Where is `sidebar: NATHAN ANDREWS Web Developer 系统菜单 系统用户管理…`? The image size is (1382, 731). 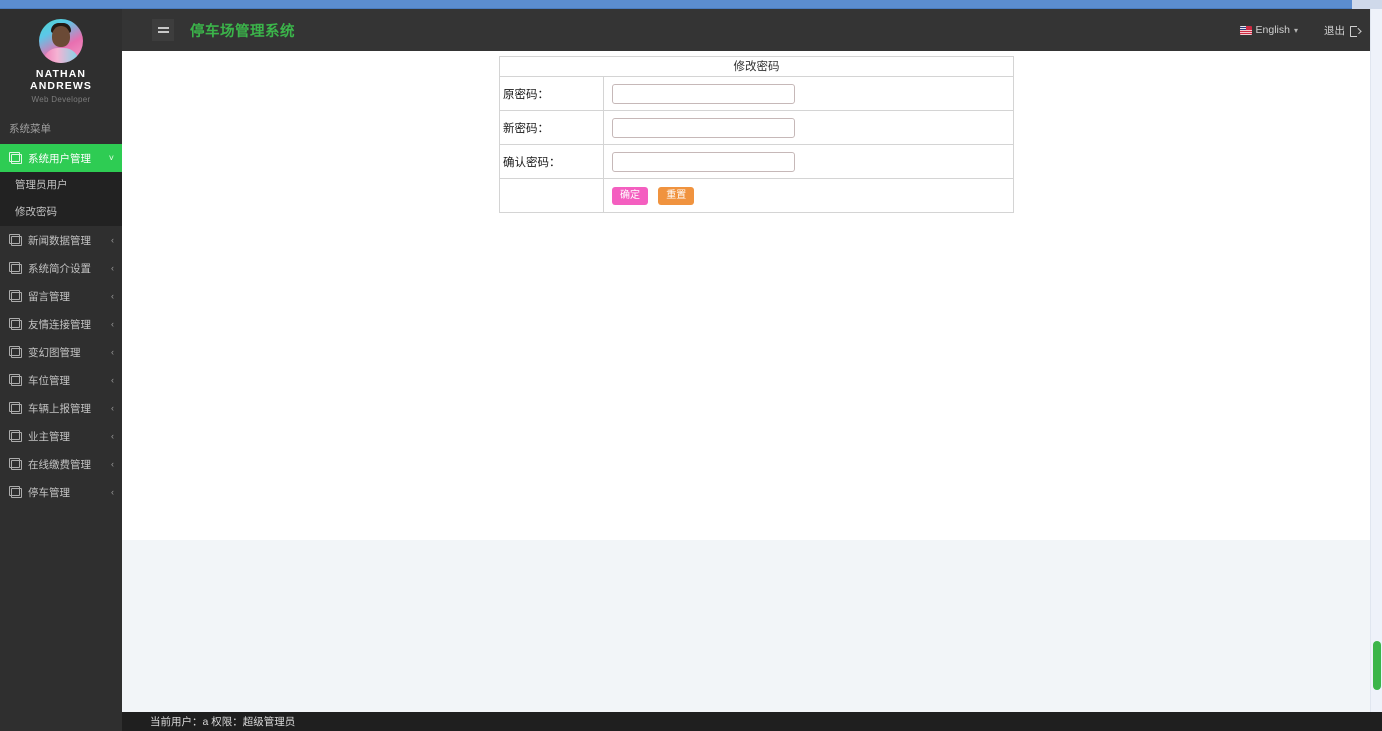
sidebar: NATHAN ANDREWS Web Developer 系统菜单 系统用户管理… is located at coordinates (61, 370).